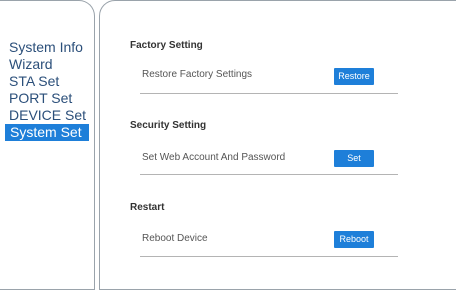 The height and width of the screenshot is (290, 456). What do you see at coordinates (269, 174) in the screenshot?
I see `security-divider` at bounding box center [269, 174].